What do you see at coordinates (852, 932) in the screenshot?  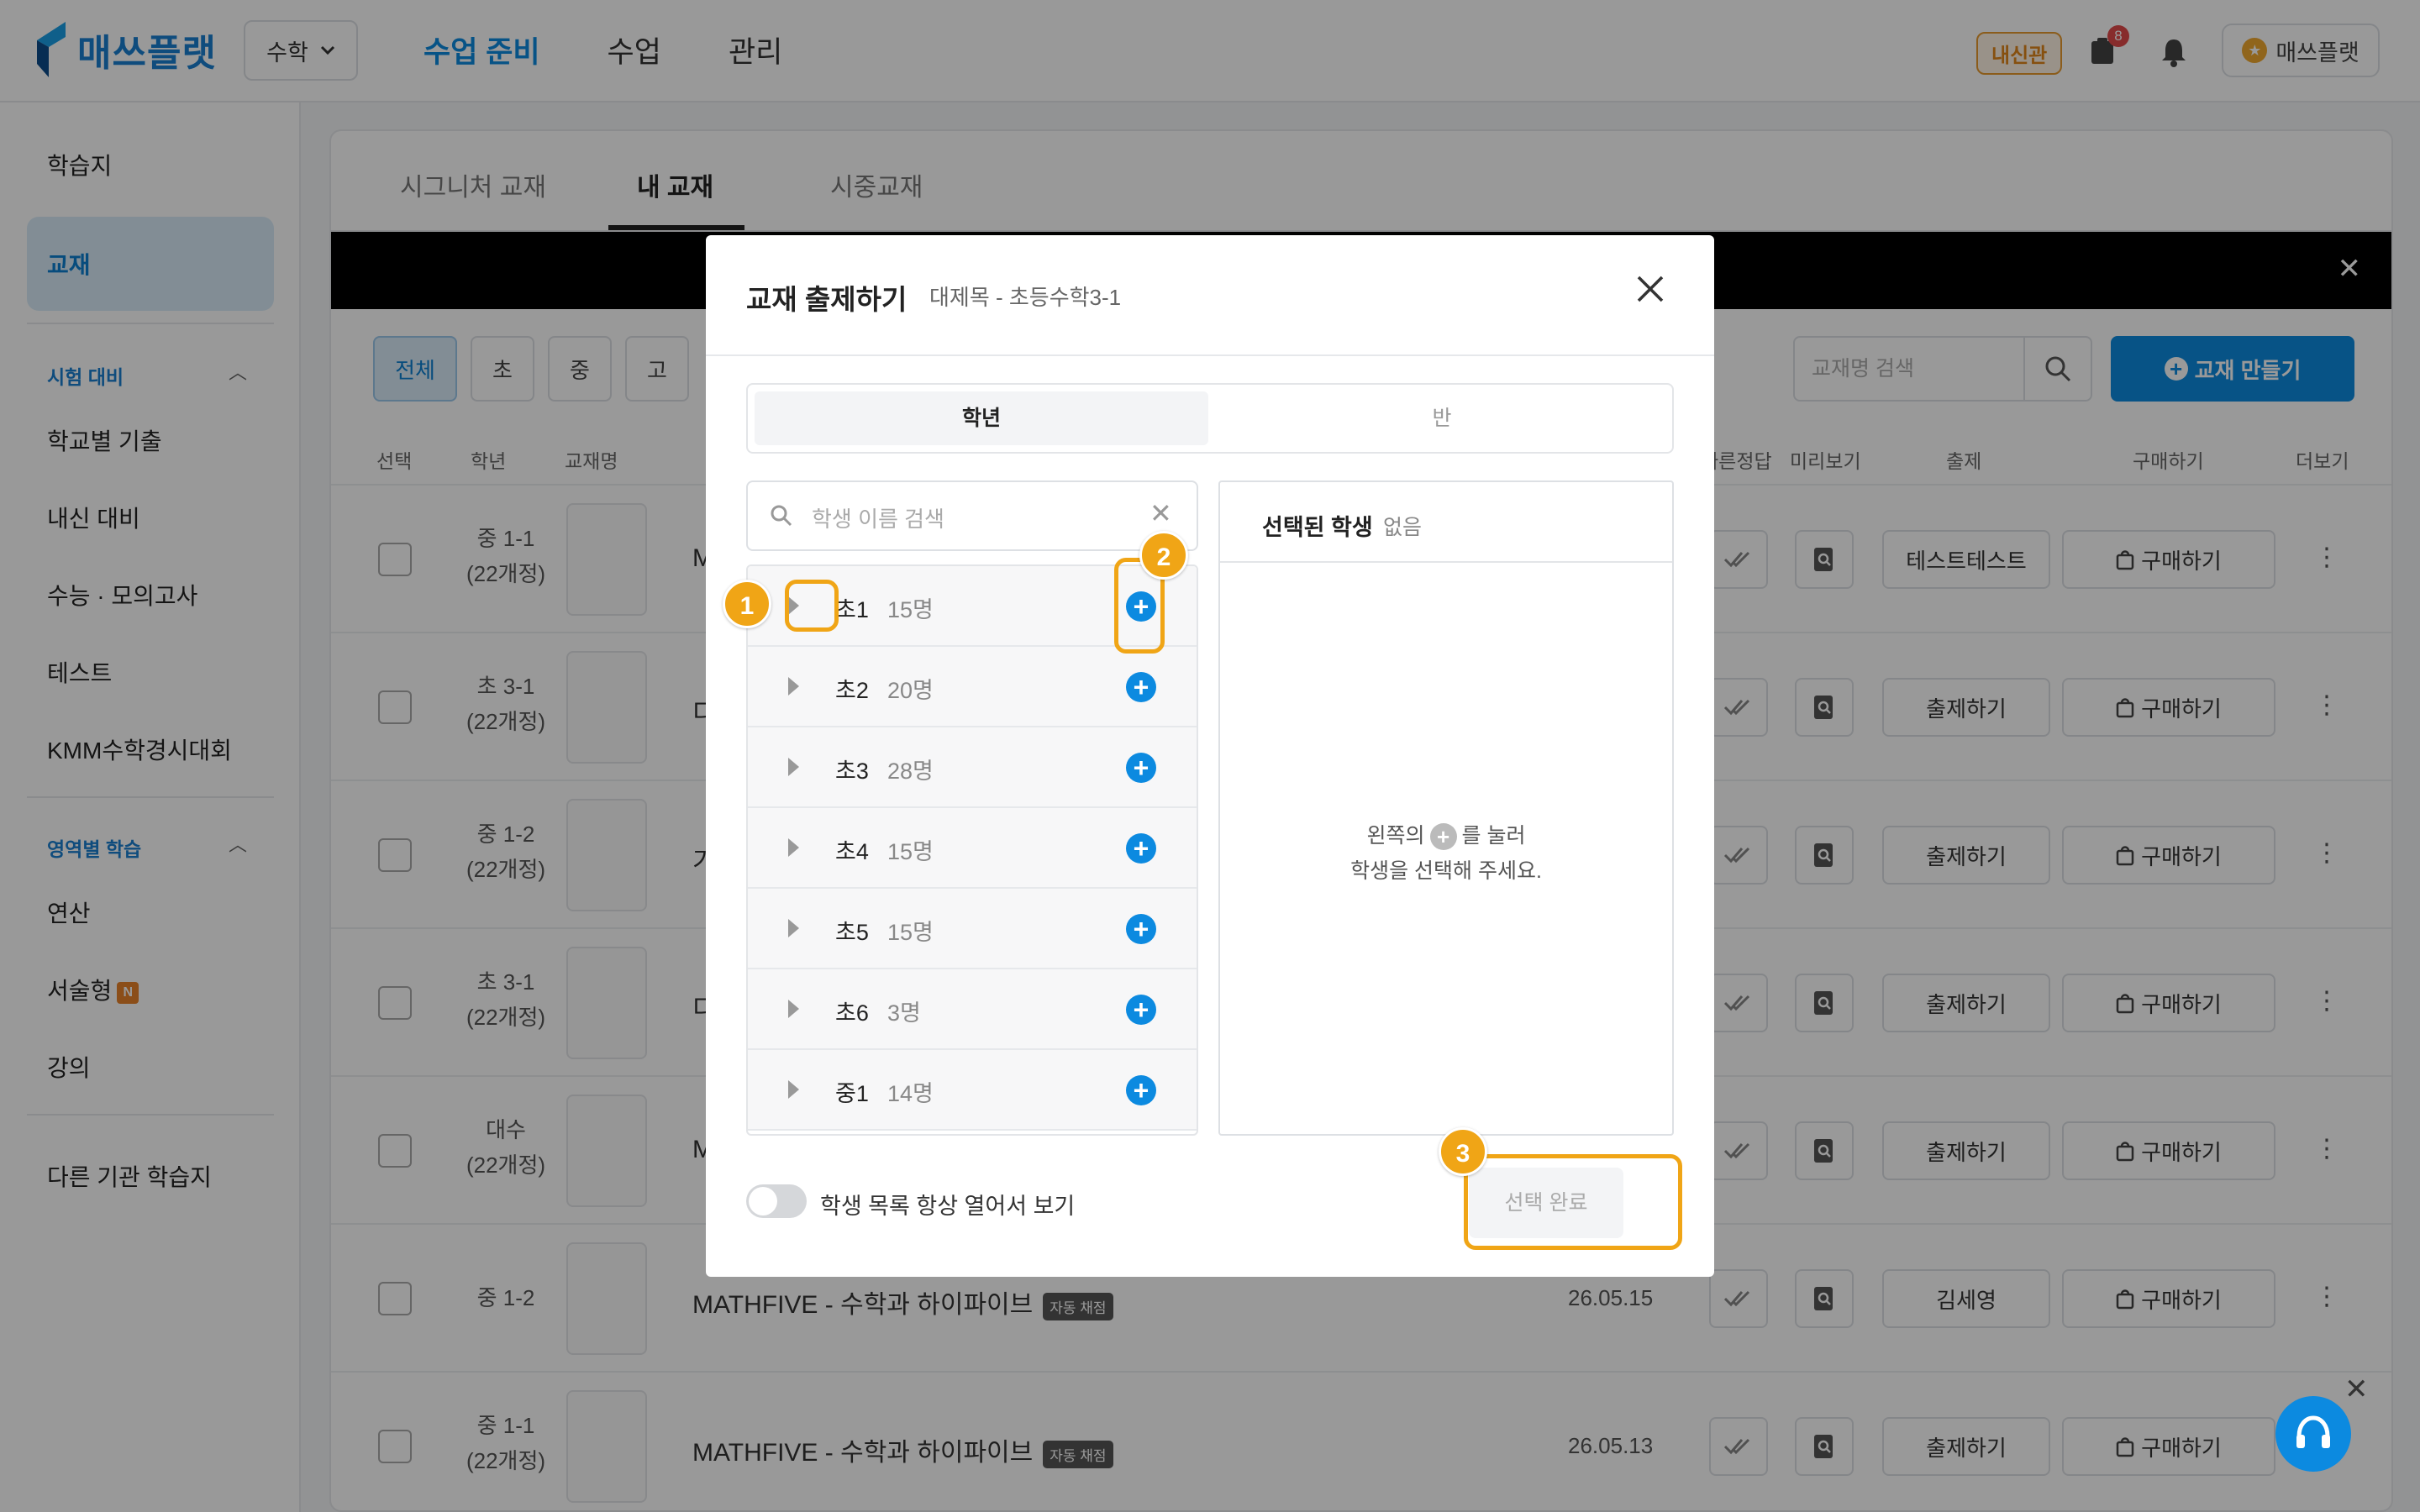 I see `group-name: 초5` at bounding box center [852, 932].